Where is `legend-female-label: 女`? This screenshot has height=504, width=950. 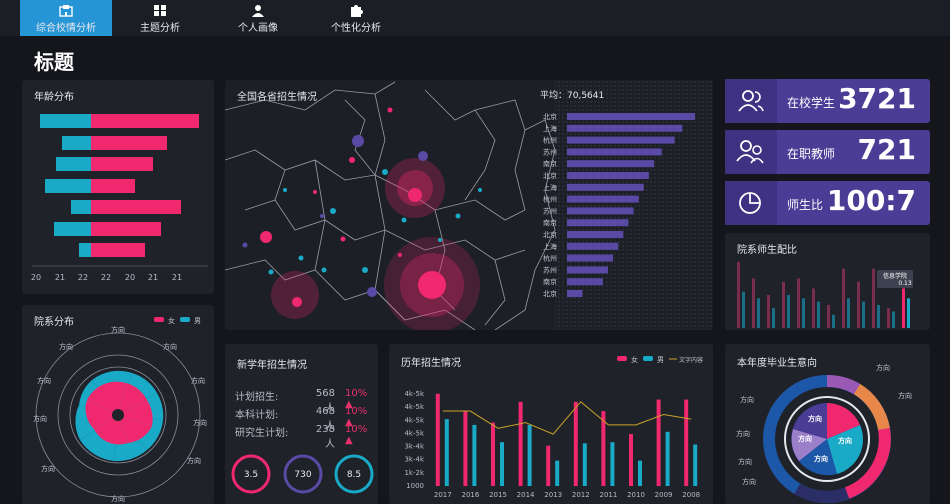 legend-female-label: 女 is located at coordinates (634, 359).